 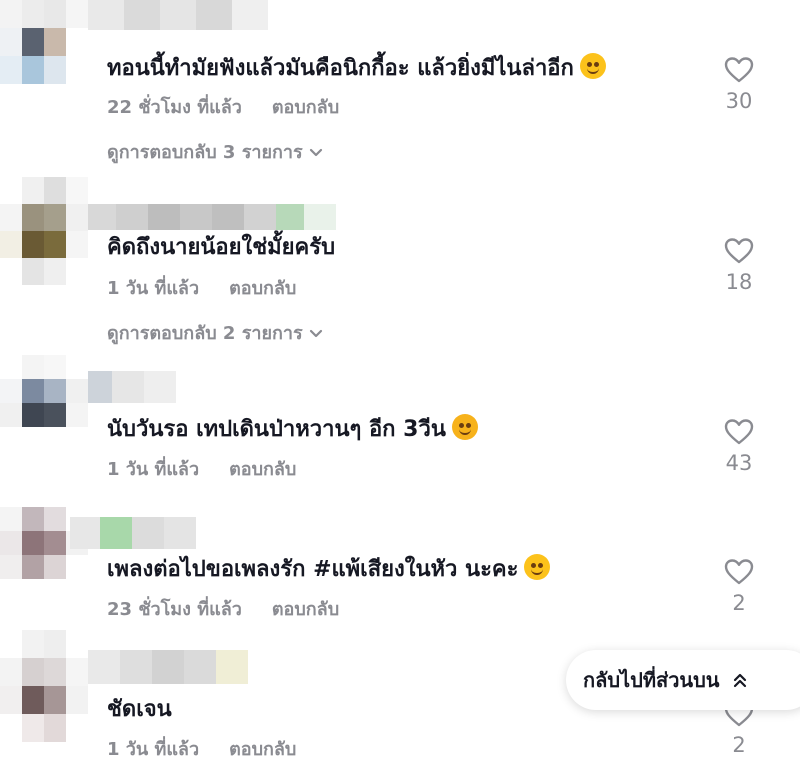 I want to click on like-count: 30, so click(x=739, y=101).